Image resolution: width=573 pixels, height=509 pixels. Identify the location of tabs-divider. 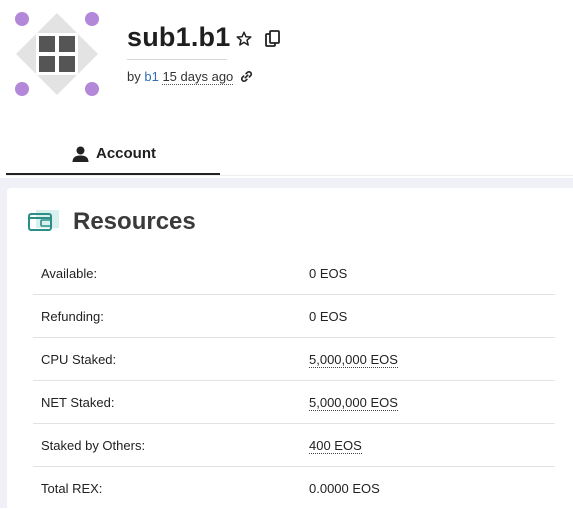
(289, 175).